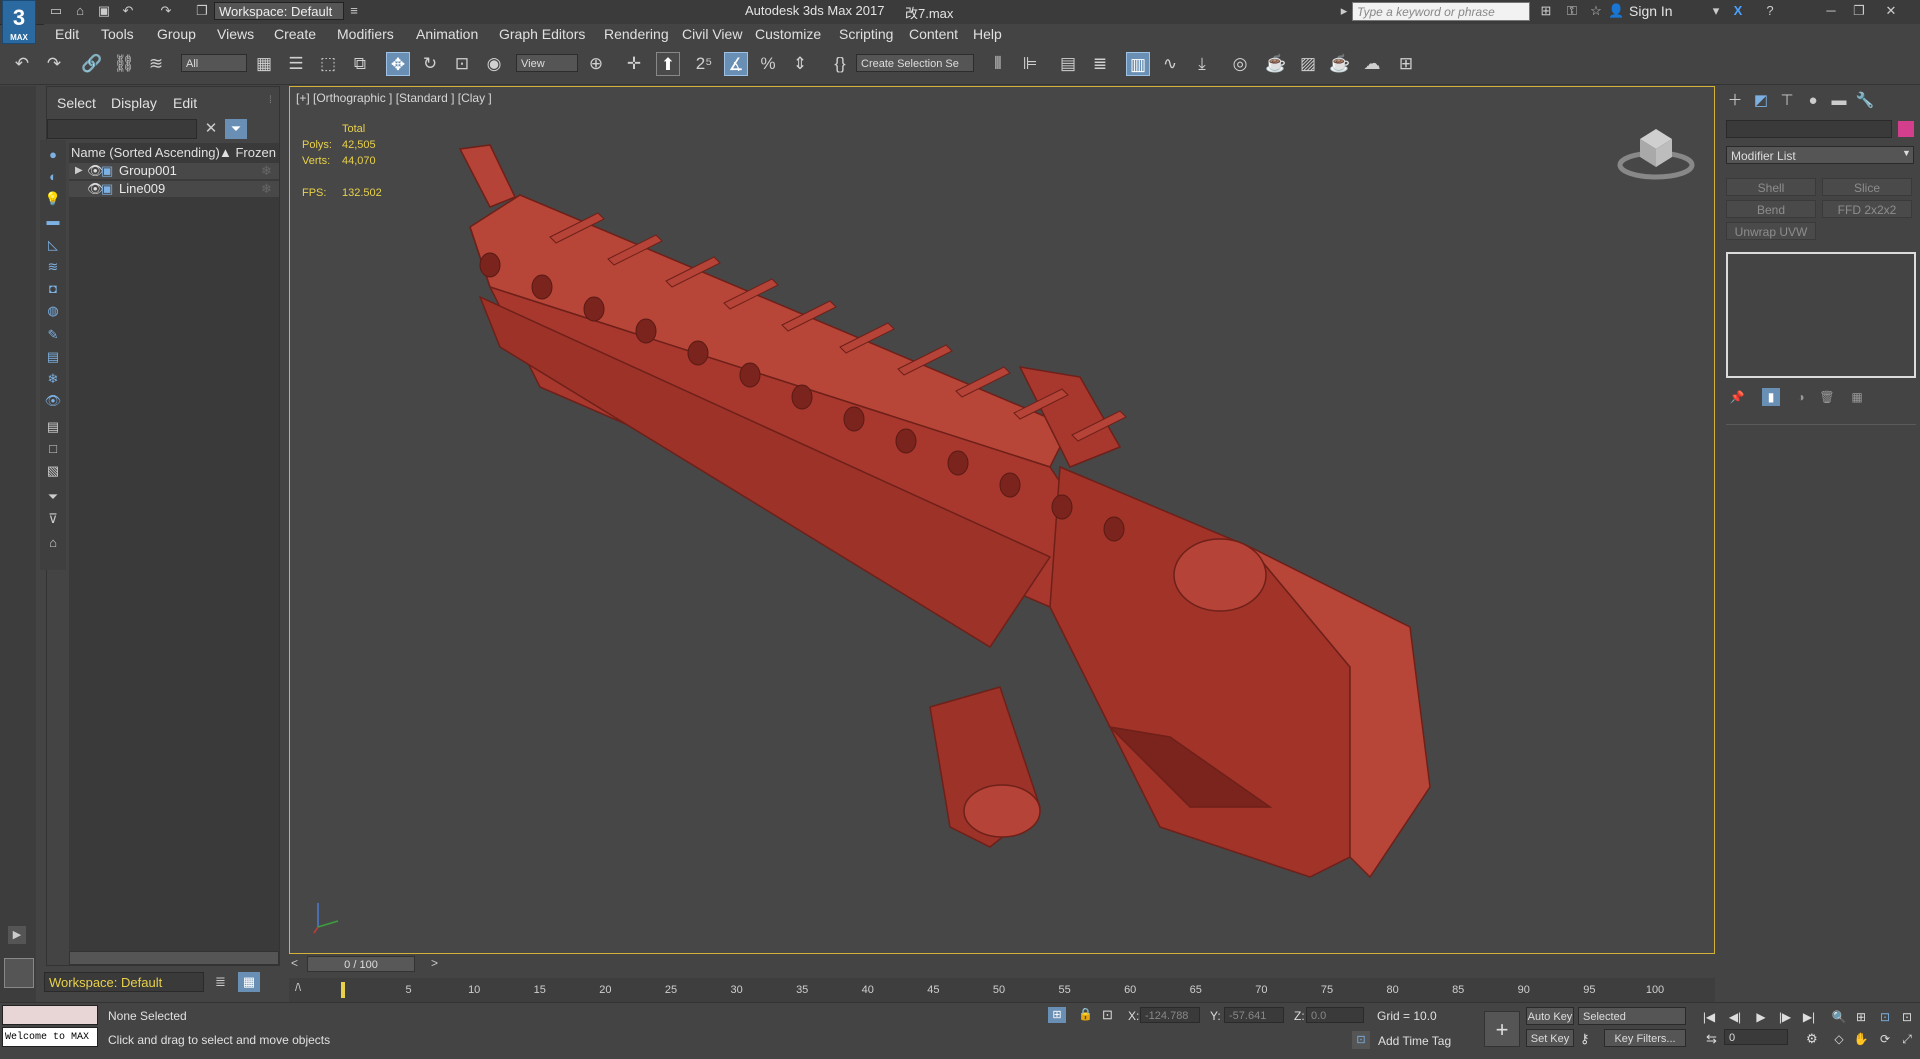 The height and width of the screenshot is (1059, 1920). I want to click on angle-snap-icon: ∡, so click(736, 64).